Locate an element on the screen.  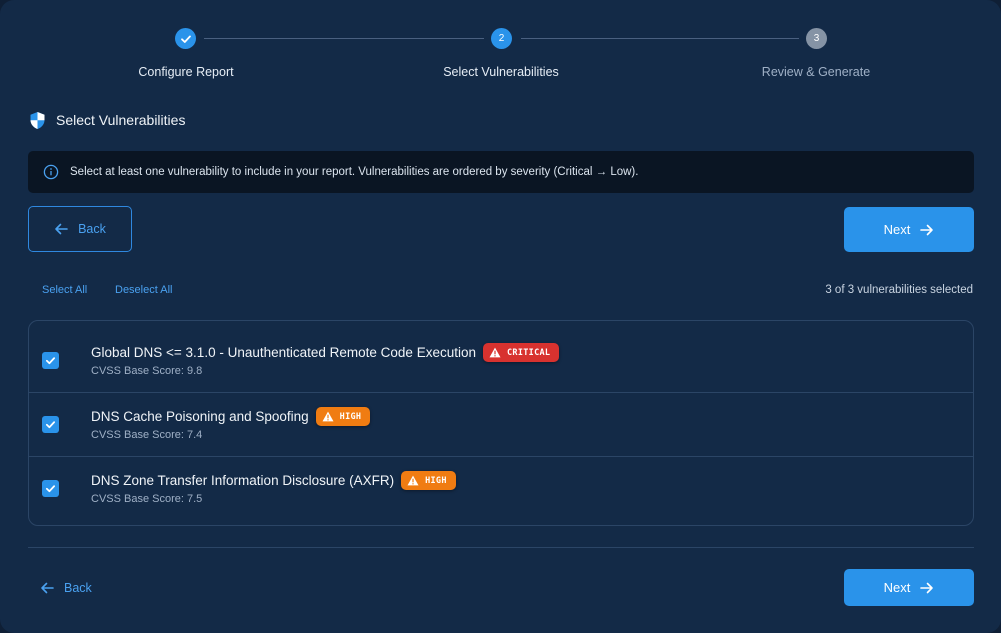
step-1-done-circle is located at coordinates (185, 38).